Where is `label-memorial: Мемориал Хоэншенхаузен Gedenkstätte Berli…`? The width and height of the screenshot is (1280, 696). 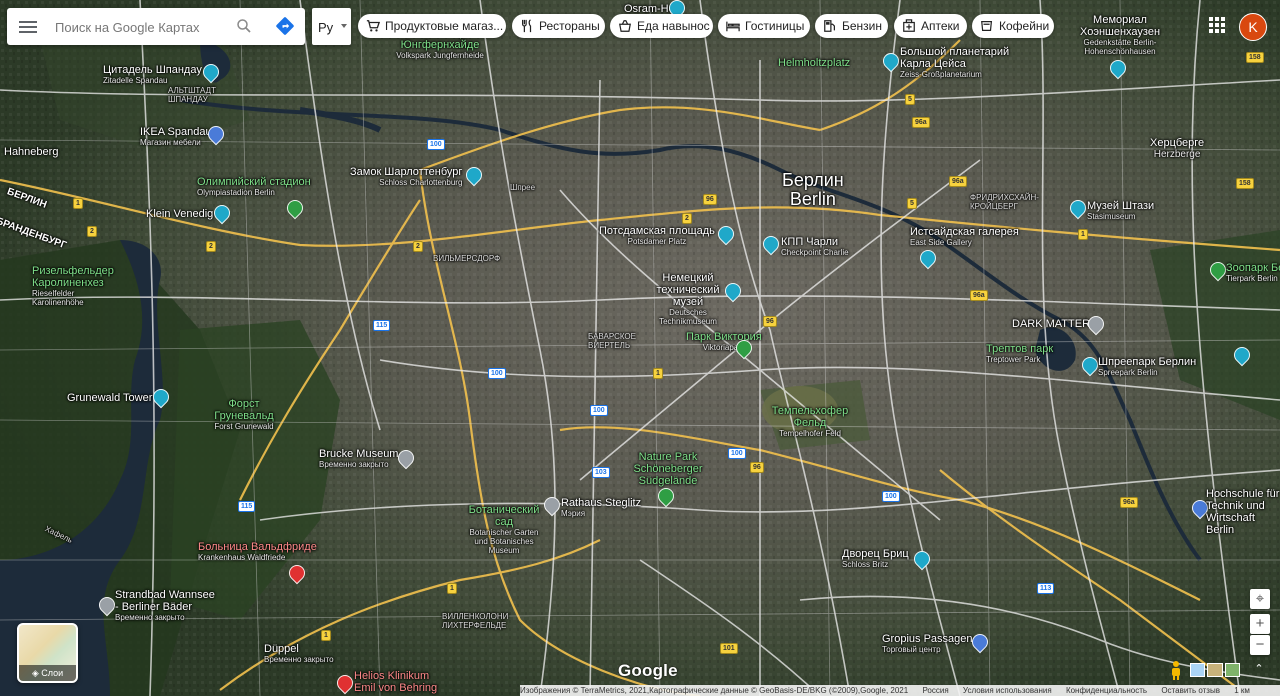
label-memorial: Мемориал Хоэншенхаузен Gedenkstätte Berli… is located at coordinates (1120, 35).